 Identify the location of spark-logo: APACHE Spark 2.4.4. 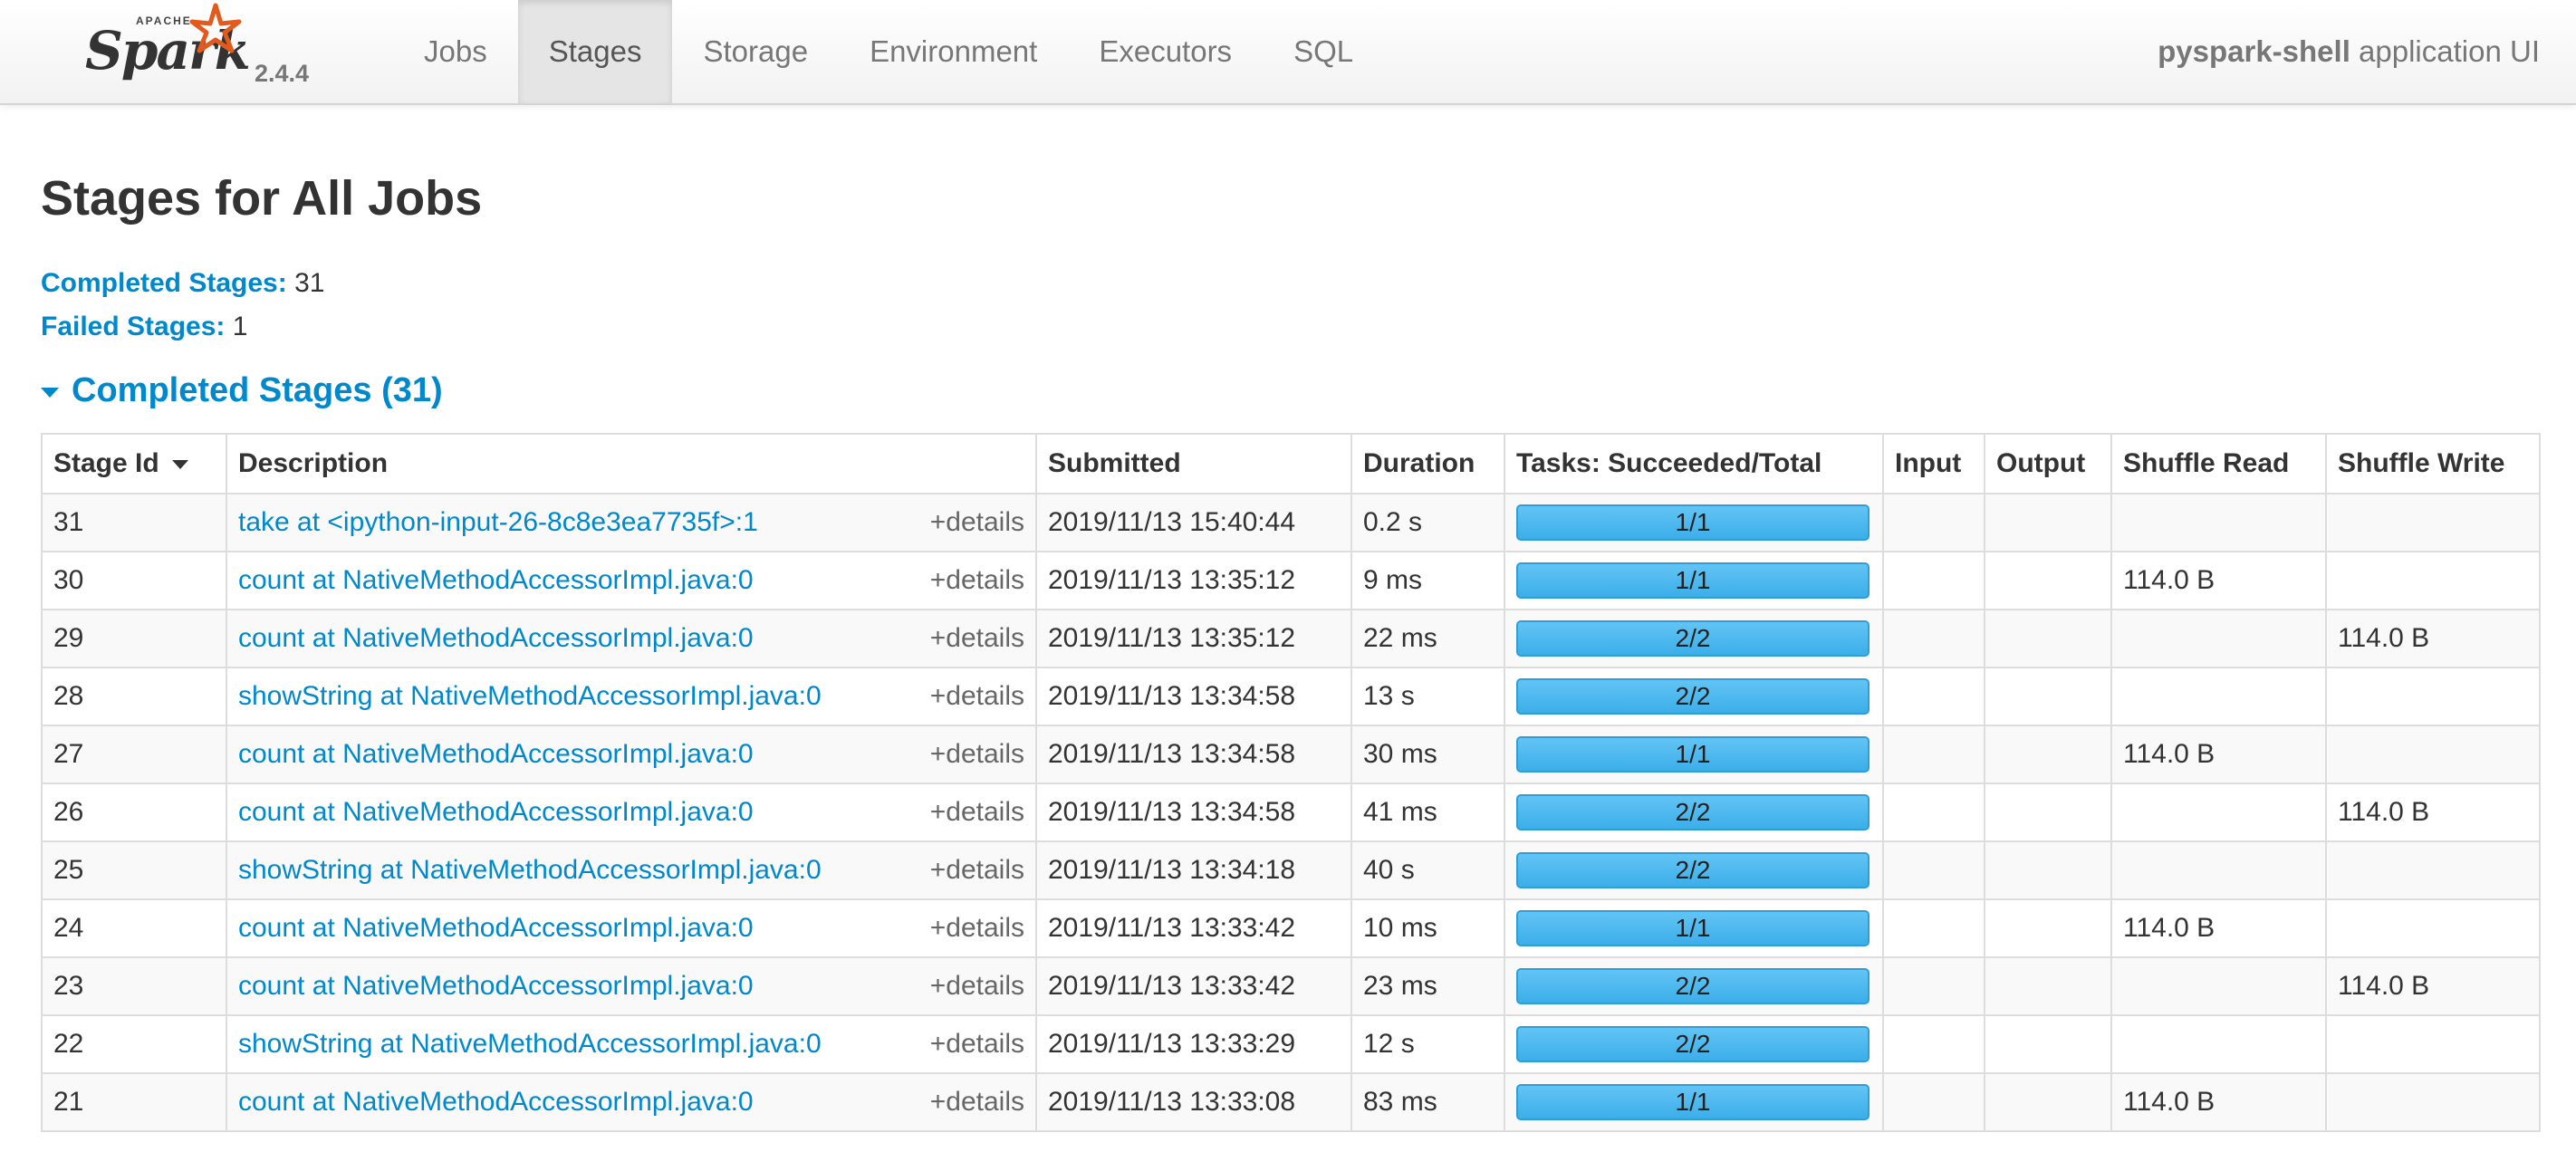
(202, 48).